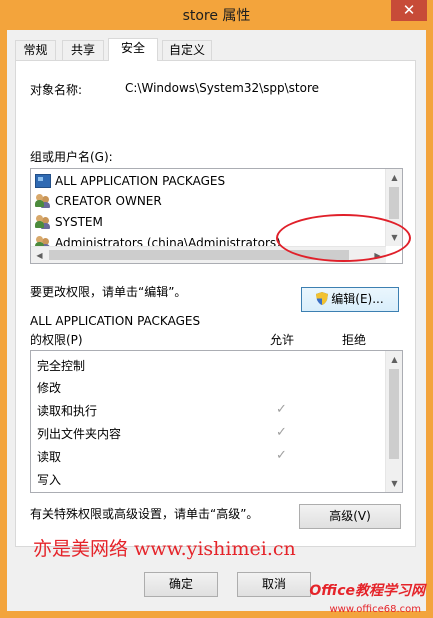  Describe the element at coordinates (181, 584) in the screenshot. I see `ok-button: 确定` at that location.